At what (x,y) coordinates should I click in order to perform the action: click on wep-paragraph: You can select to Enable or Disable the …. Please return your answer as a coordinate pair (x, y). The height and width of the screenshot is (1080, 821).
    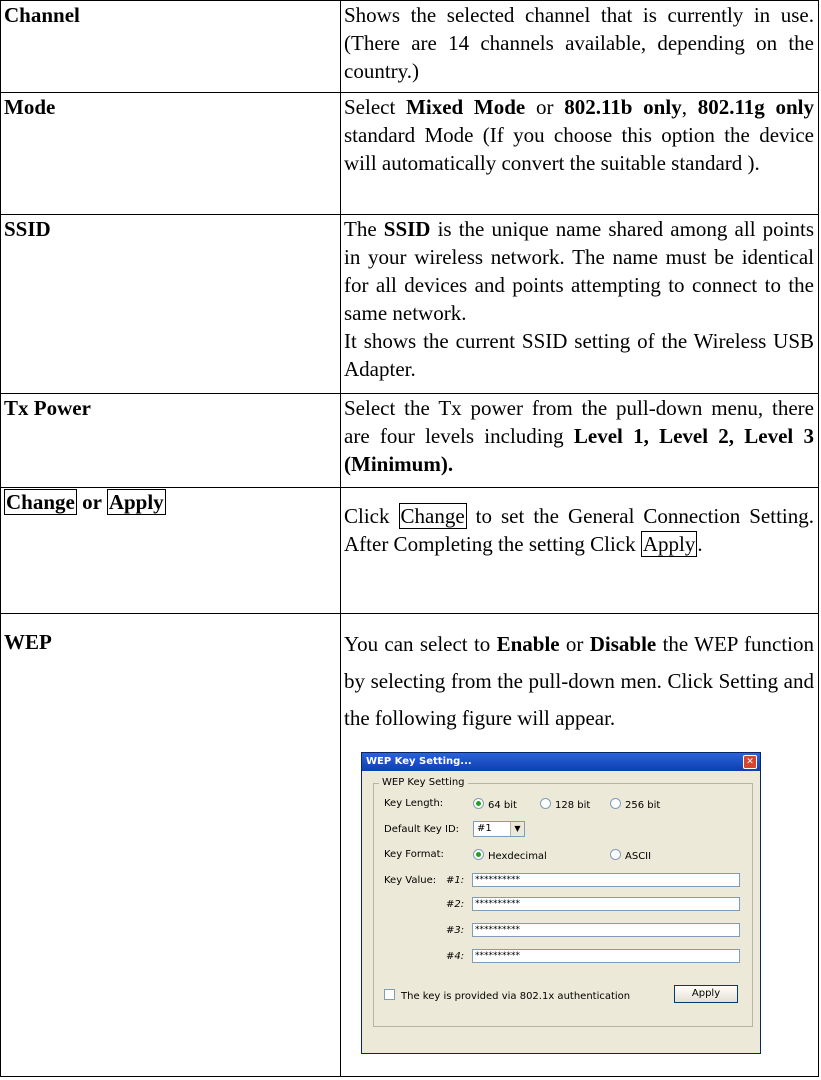
    Looking at the image, I should click on (579, 675).